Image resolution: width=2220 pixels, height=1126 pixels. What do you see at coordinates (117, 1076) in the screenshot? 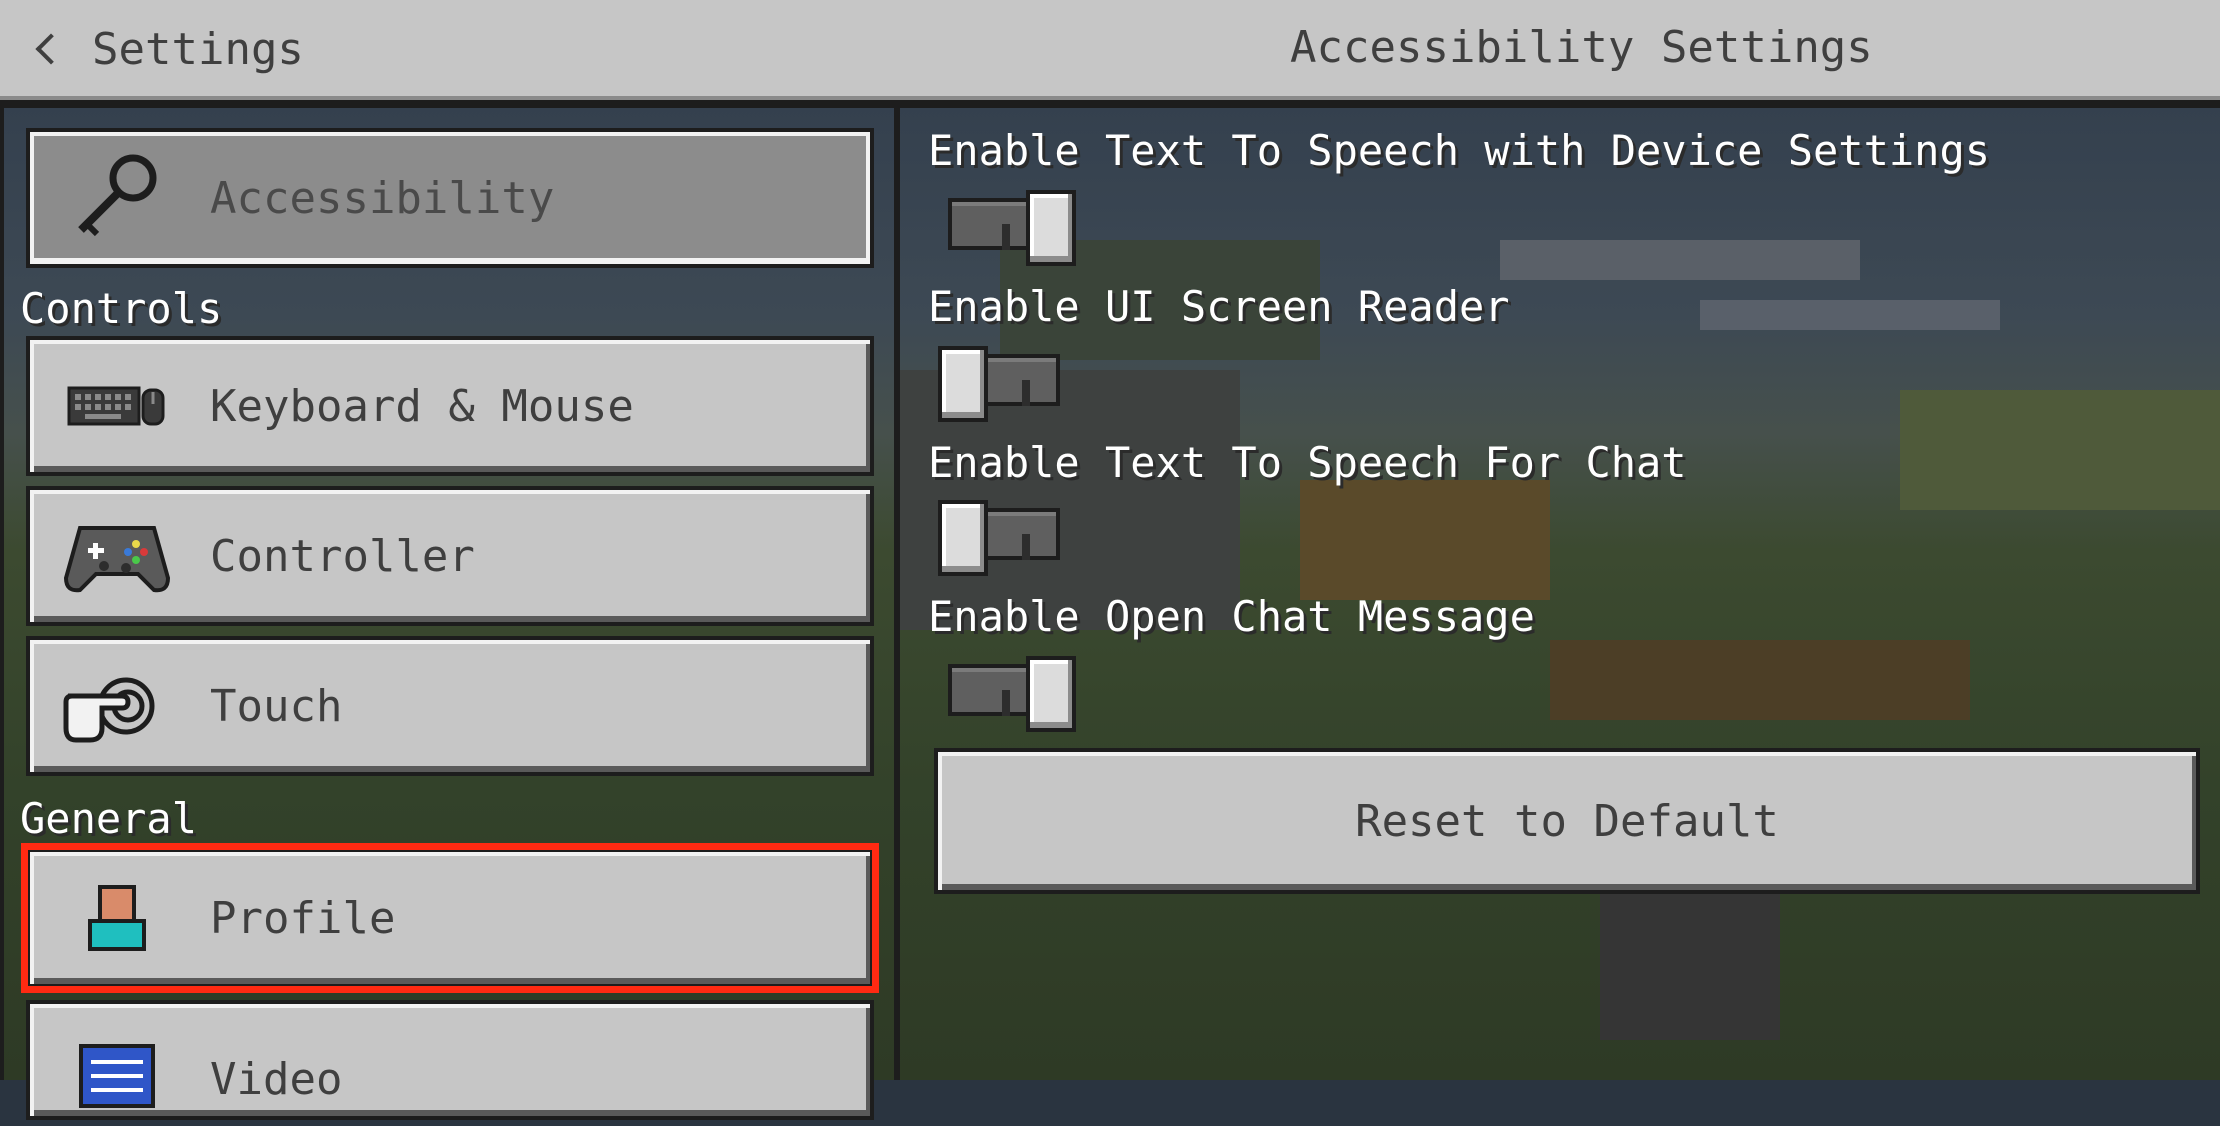
I see `video-sliders-icon` at bounding box center [117, 1076].